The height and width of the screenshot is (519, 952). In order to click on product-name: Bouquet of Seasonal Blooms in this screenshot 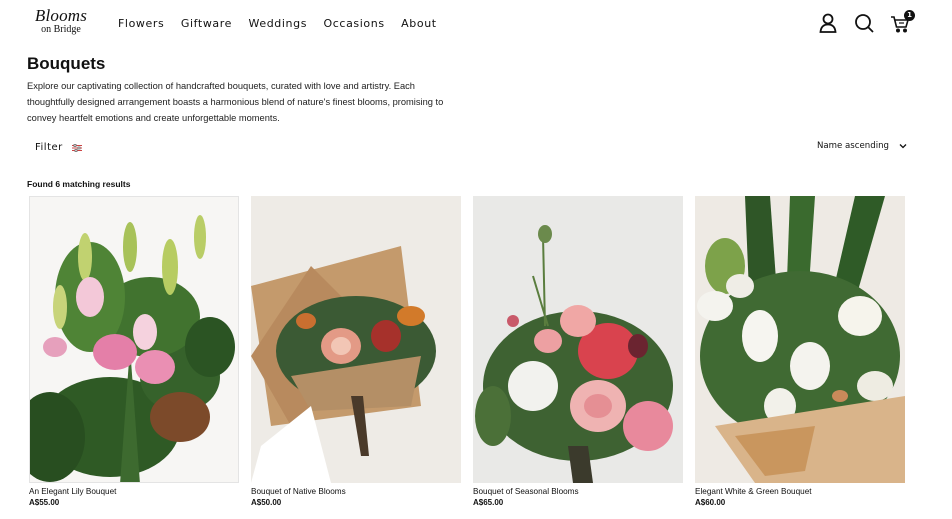, I will do `click(578, 491)`.